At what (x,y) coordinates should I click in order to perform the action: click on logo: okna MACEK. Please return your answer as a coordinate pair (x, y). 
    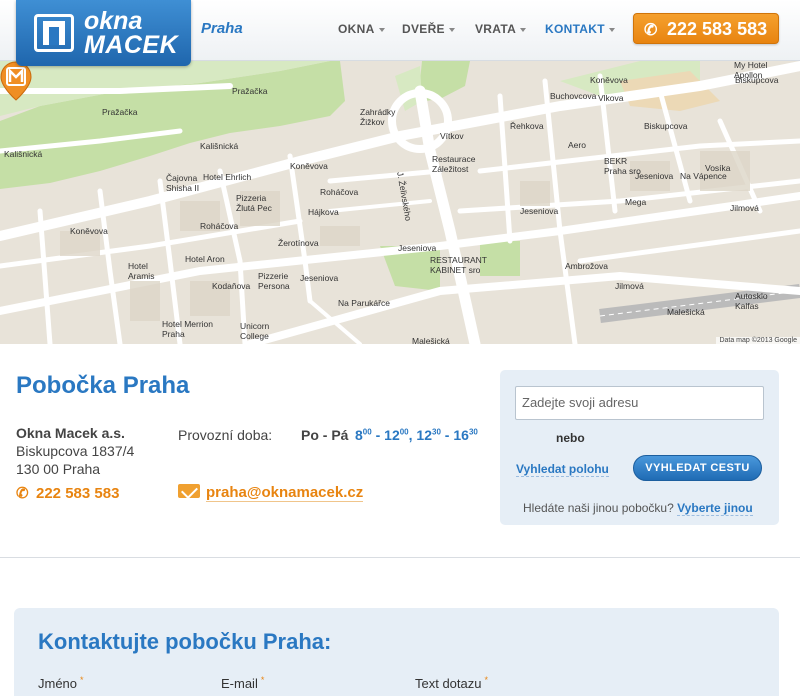
    Looking at the image, I should click on (103, 33).